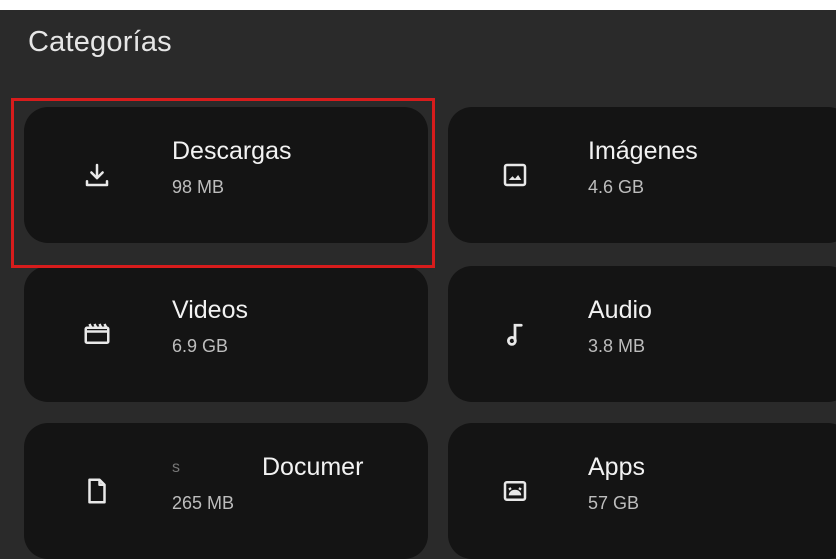 The width and height of the screenshot is (836, 559). I want to click on category-label-text: Documer, so click(313, 467).